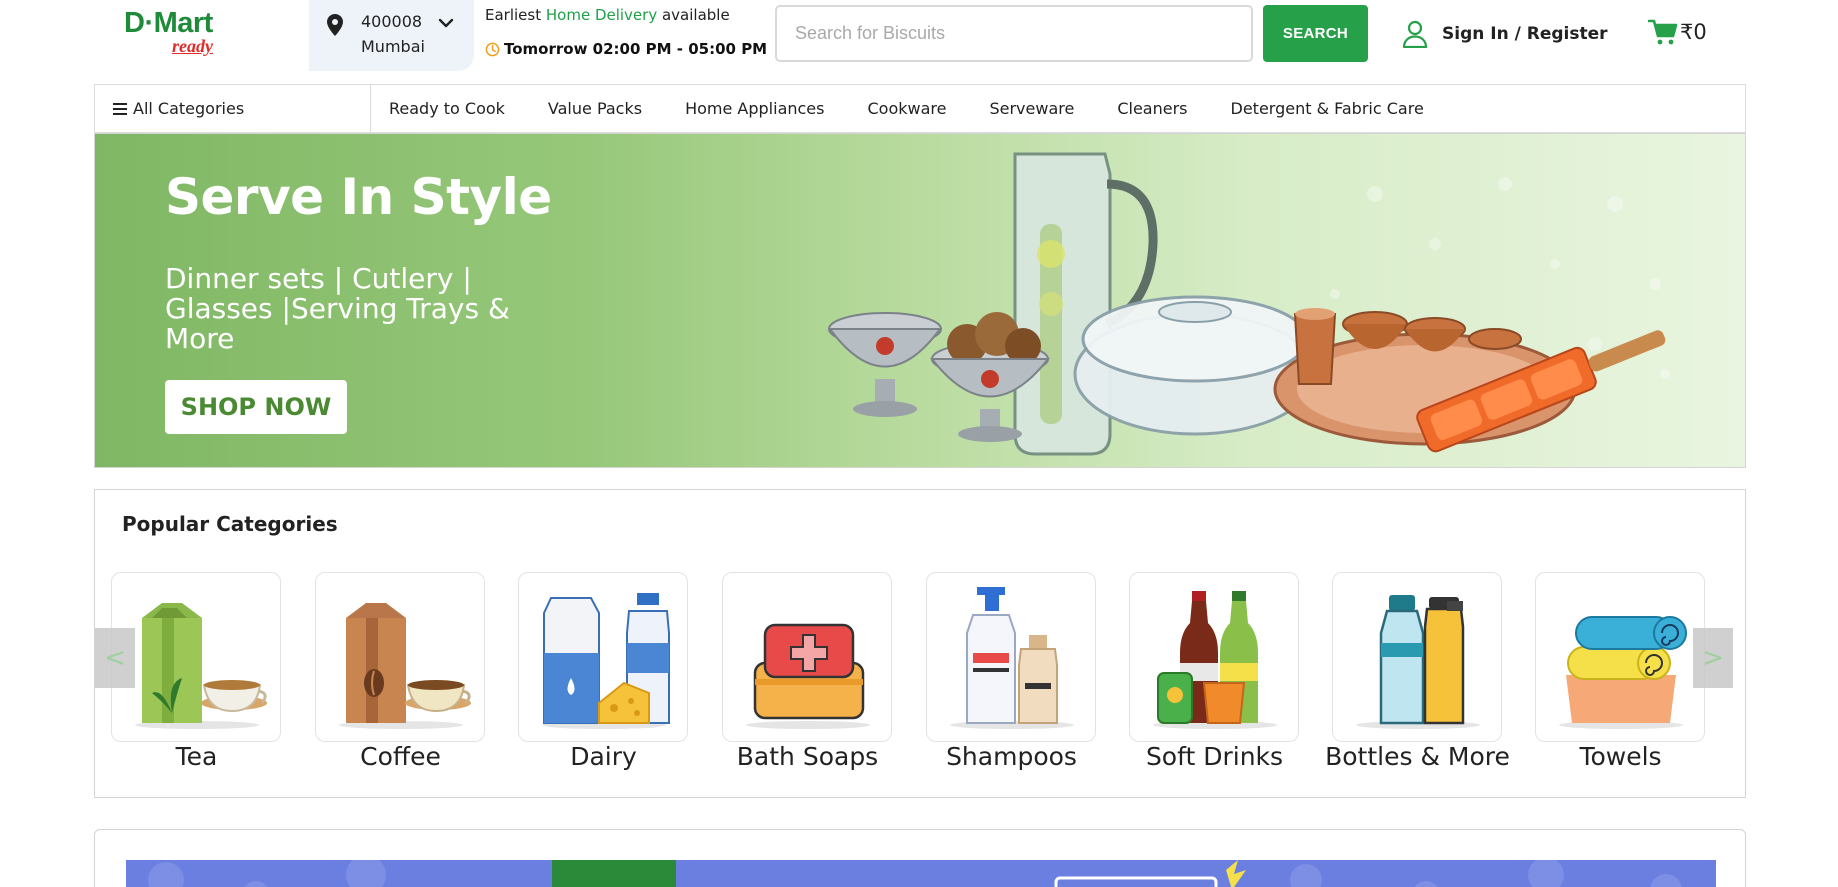 The width and height of the screenshot is (1838, 887). What do you see at coordinates (915, 871) in the screenshot?
I see `promo-decoration` at bounding box center [915, 871].